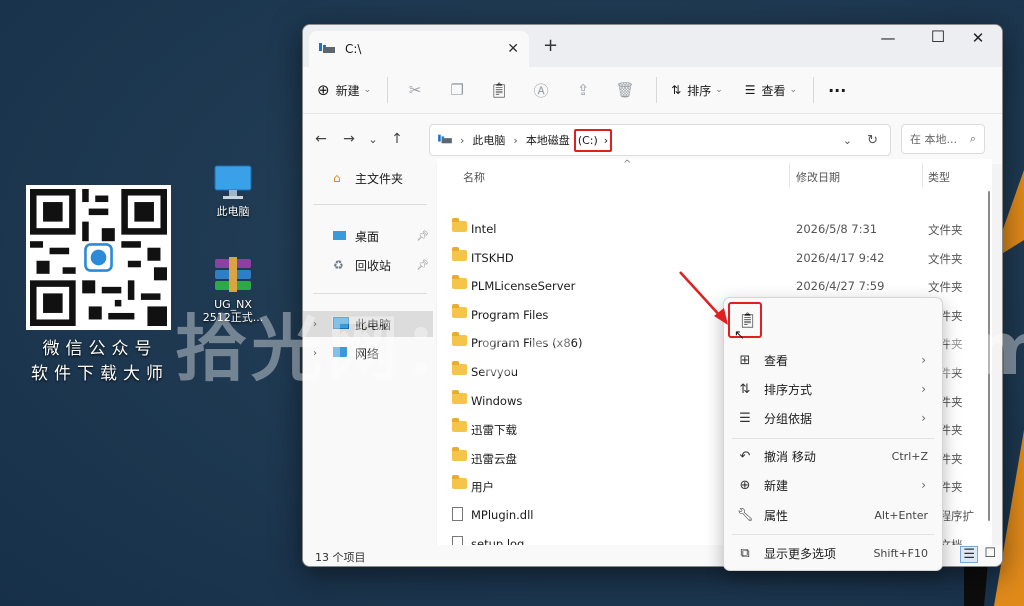 The height and width of the screenshot is (606, 1024). Describe the element at coordinates (990, 553) in the screenshot. I see `tiles-view-icon: ☐` at that location.